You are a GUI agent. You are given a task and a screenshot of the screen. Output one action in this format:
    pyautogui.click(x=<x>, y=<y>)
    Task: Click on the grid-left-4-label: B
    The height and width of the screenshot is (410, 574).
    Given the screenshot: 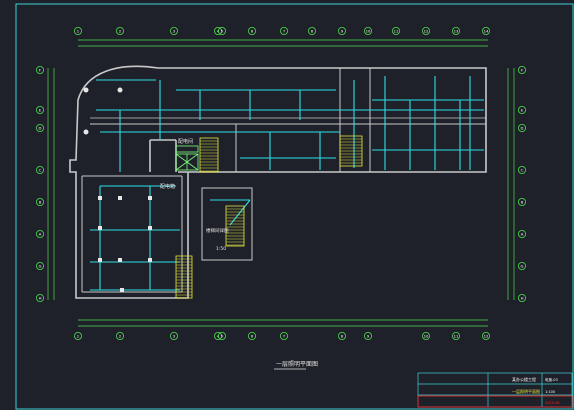 What is the action you would take?
    pyautogui.click(x=40, y=202)
    